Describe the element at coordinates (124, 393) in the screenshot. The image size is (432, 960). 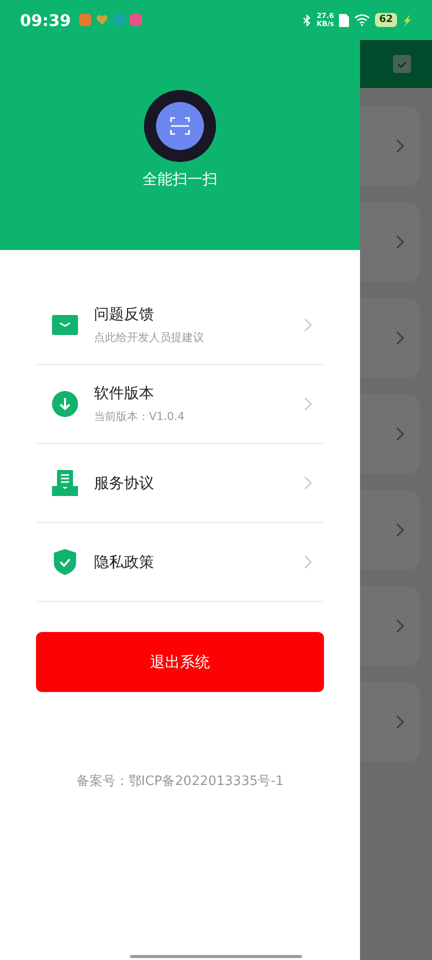
I see `menu-title: 软件版本` at that location.